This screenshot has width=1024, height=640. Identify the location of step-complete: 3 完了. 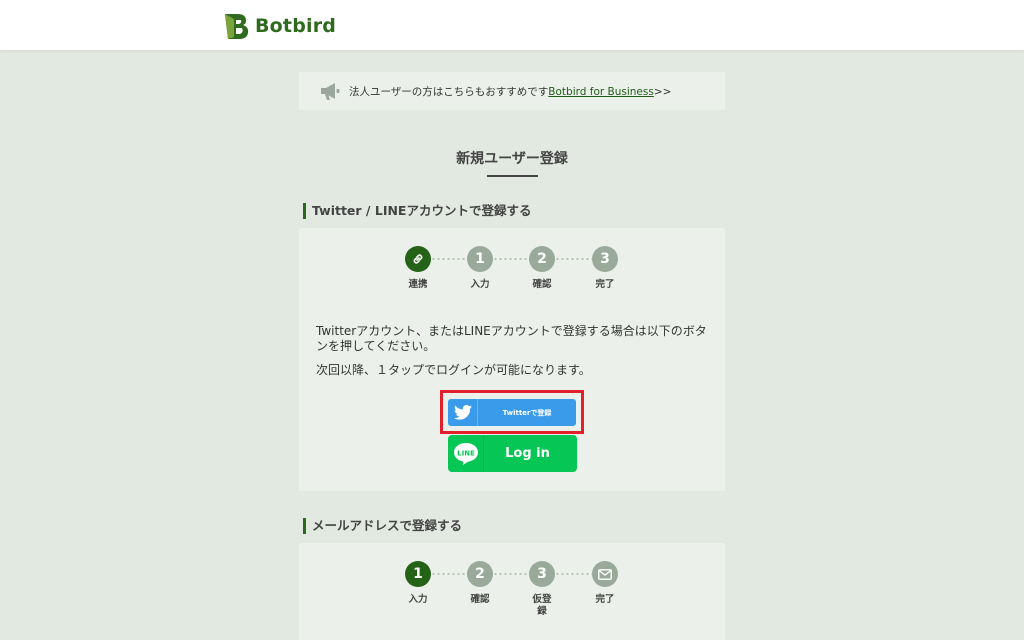
(605, 268).